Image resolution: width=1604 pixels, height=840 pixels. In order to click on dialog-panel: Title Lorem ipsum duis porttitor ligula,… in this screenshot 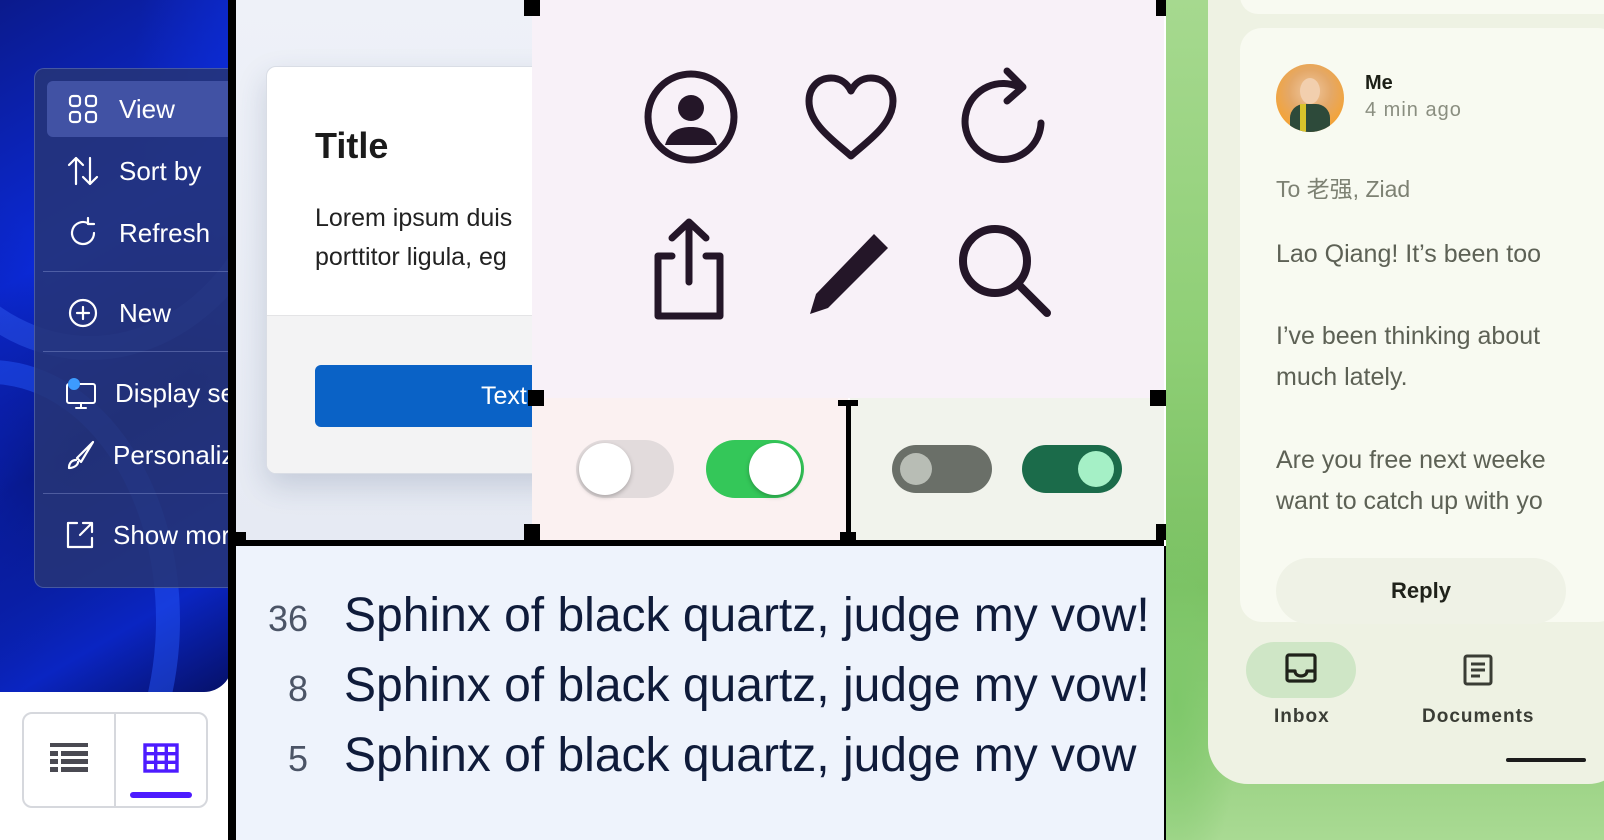, I will do `click(384, 270)`.